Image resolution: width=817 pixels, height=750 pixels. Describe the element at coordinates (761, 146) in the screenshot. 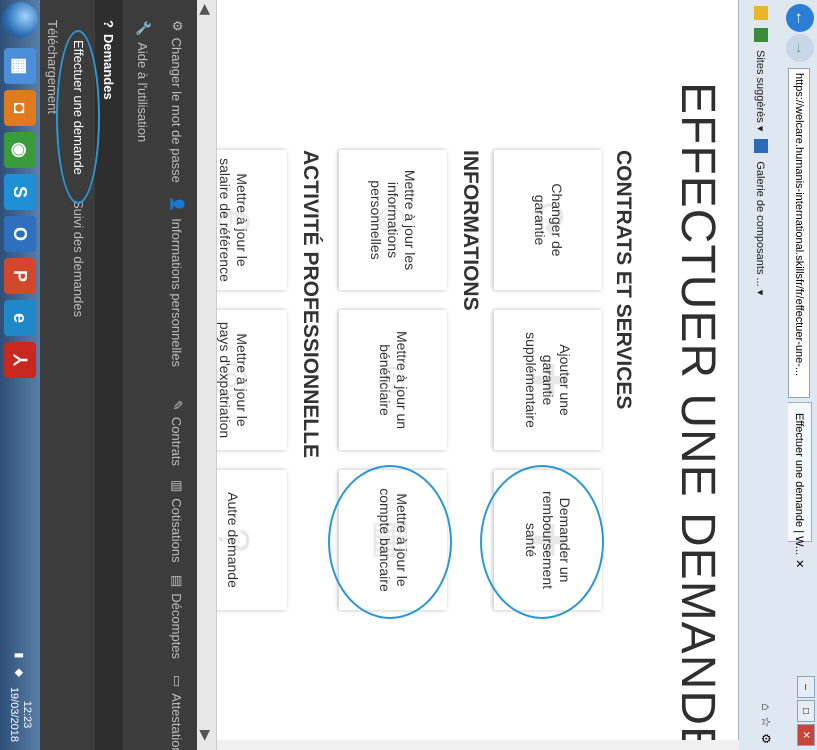

I see `gallery-icon` at that location.